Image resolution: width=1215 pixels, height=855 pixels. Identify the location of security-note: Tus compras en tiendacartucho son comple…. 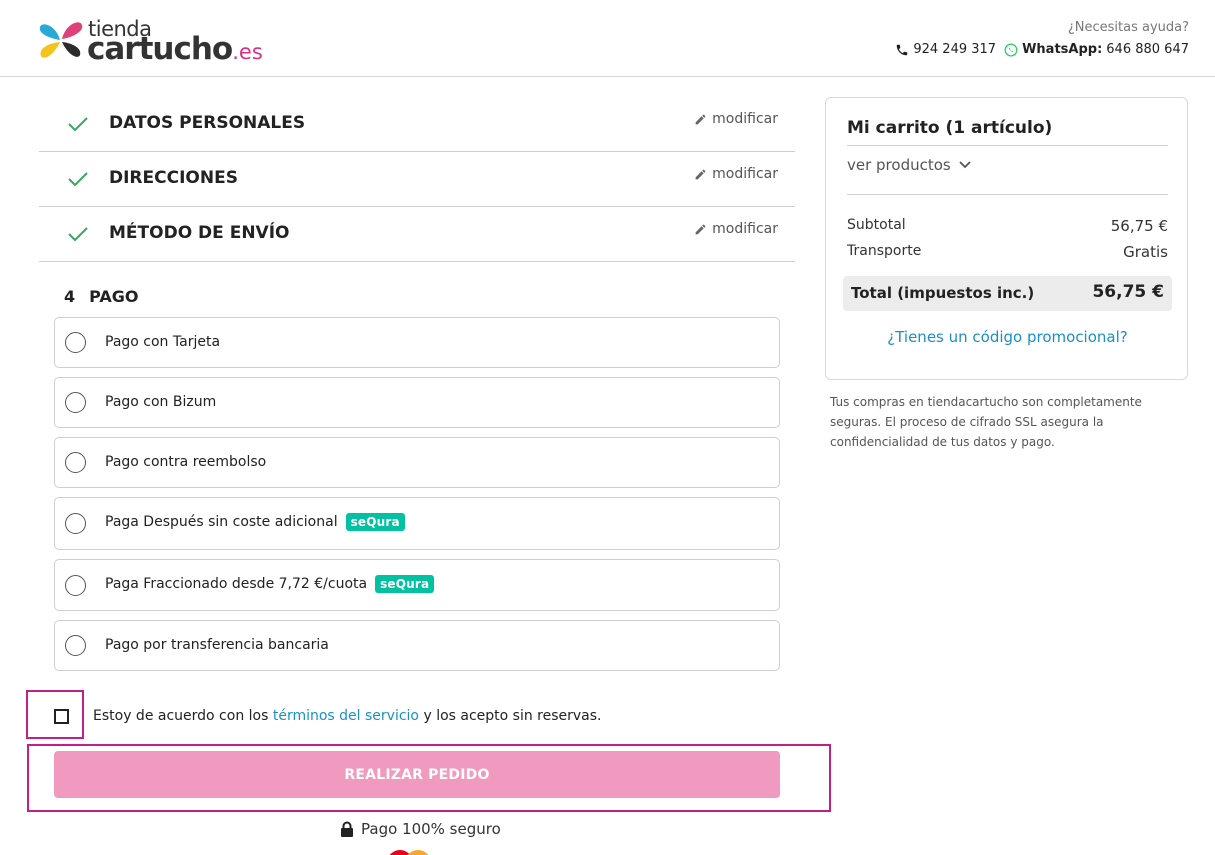
(986, 422).